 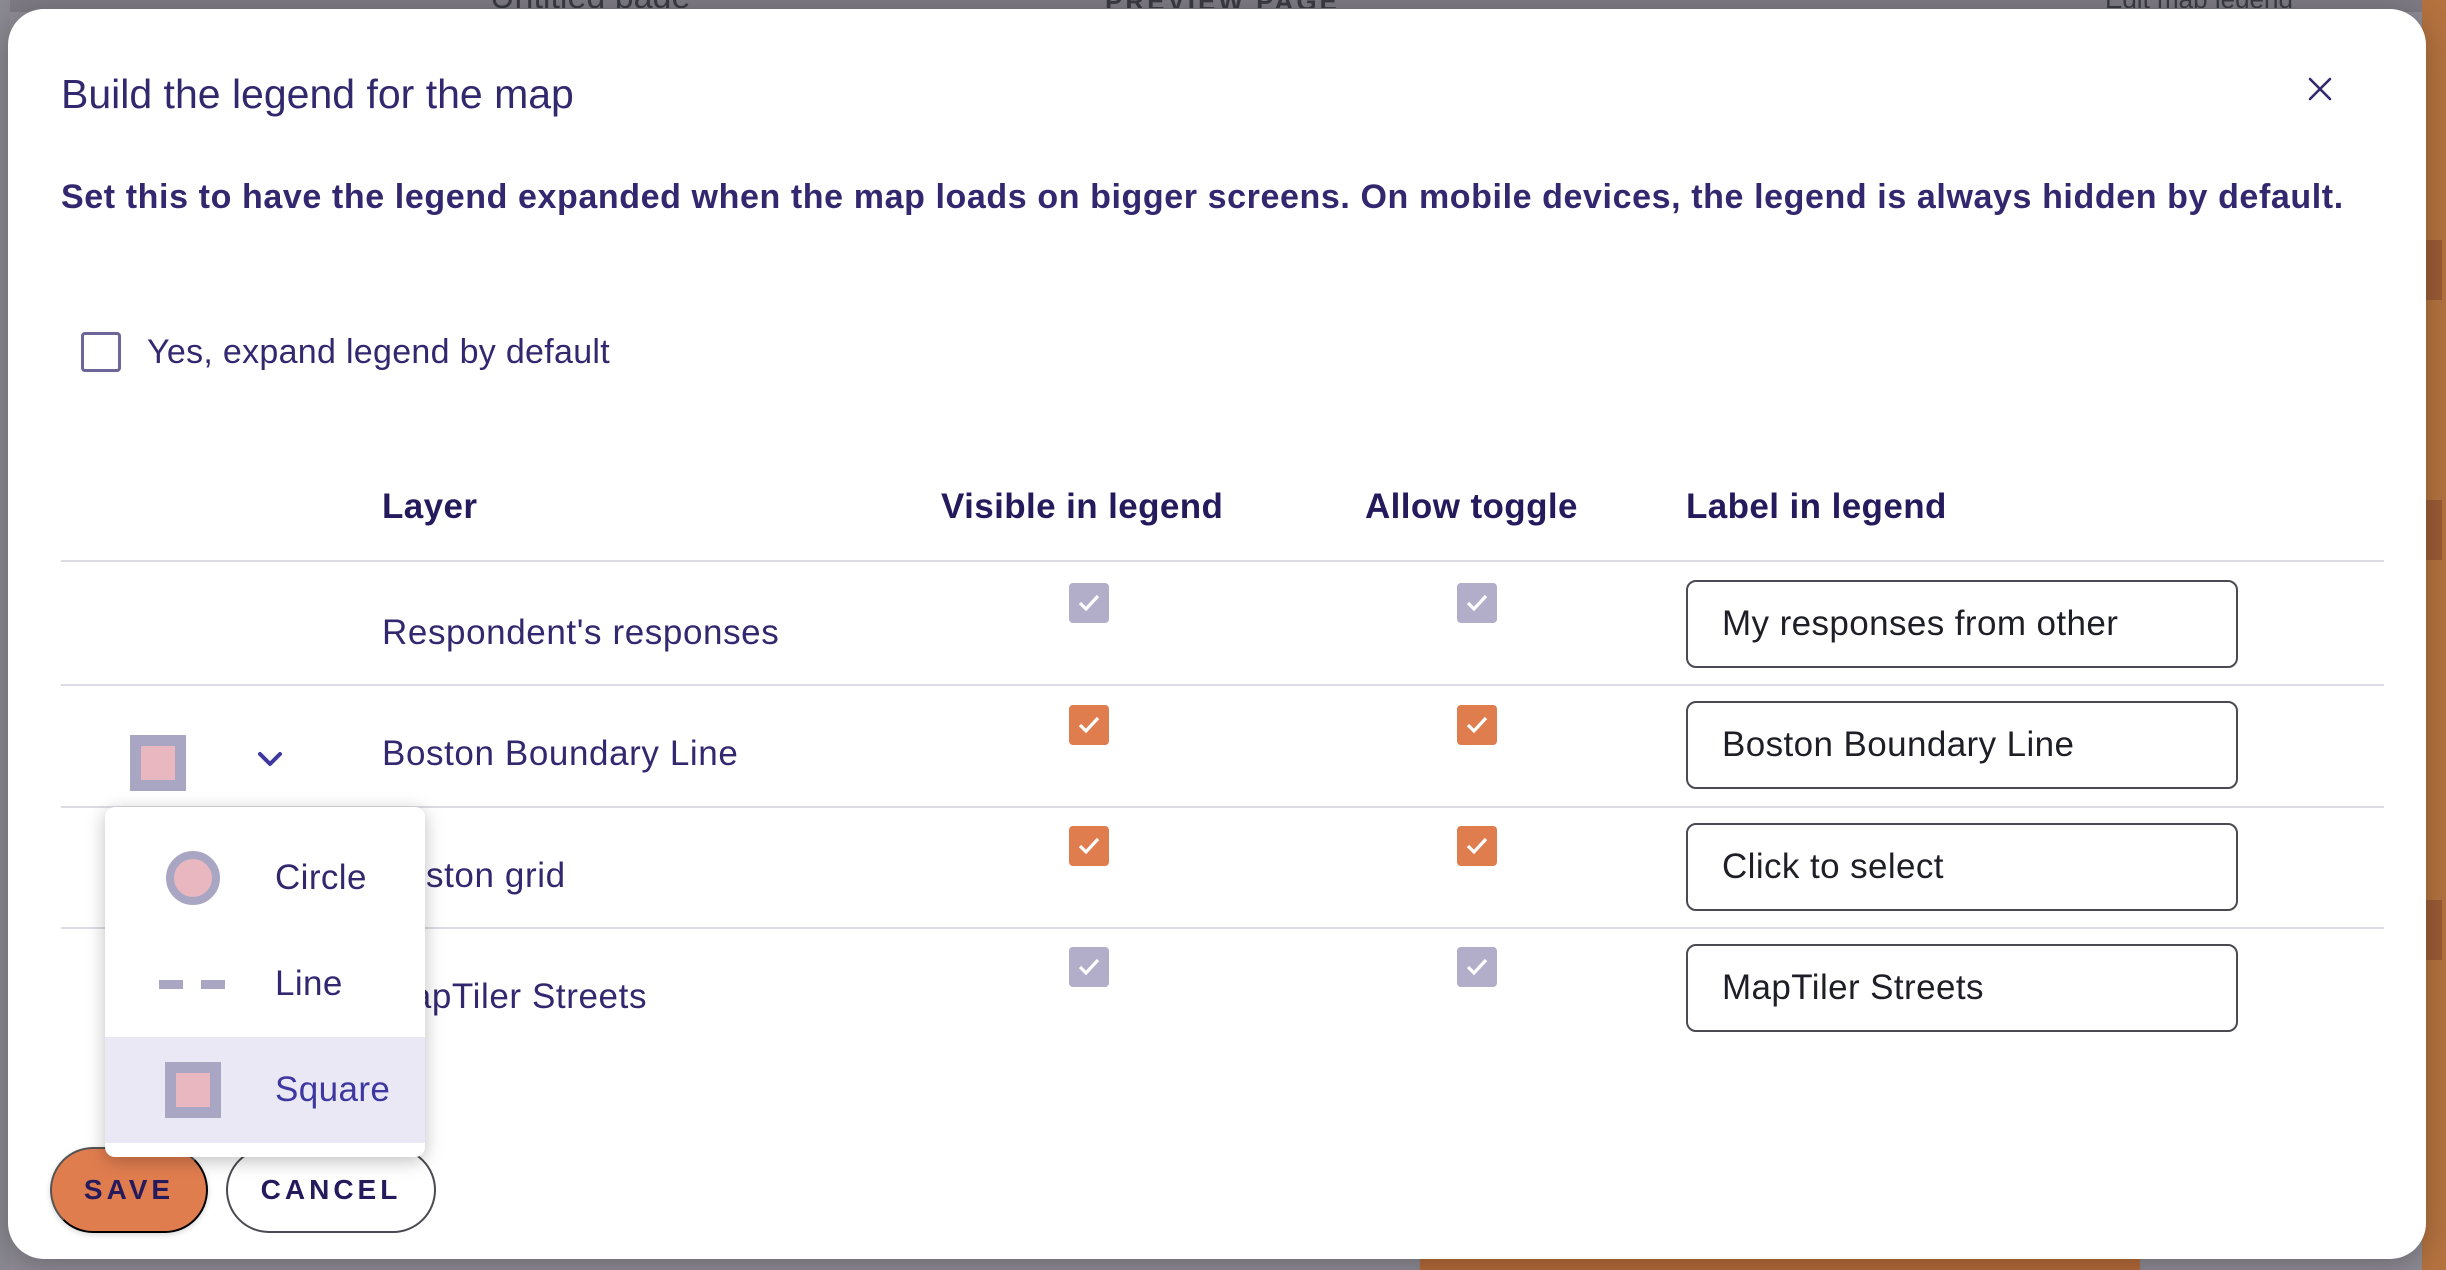 I want to click on circle-symbol-icon, so click(x=193, y=878).